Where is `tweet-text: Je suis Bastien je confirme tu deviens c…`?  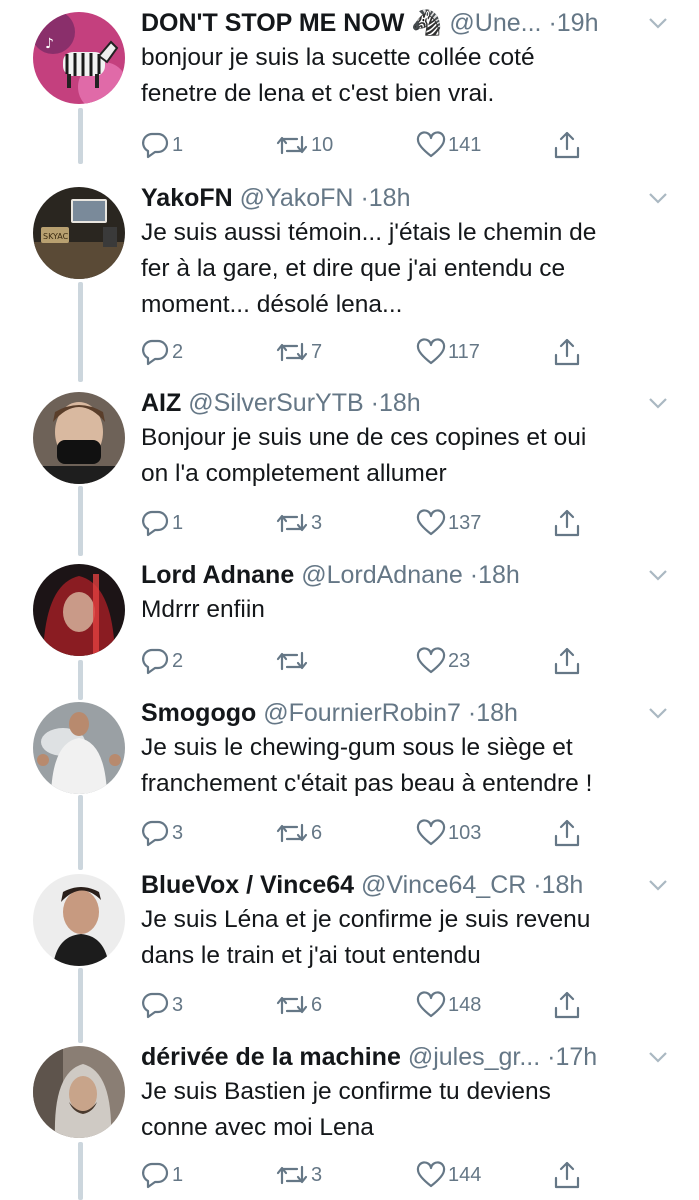 tweet-text: Je suis Bastien je confirme tu deviens c… is located at coordinates (411, 1110).